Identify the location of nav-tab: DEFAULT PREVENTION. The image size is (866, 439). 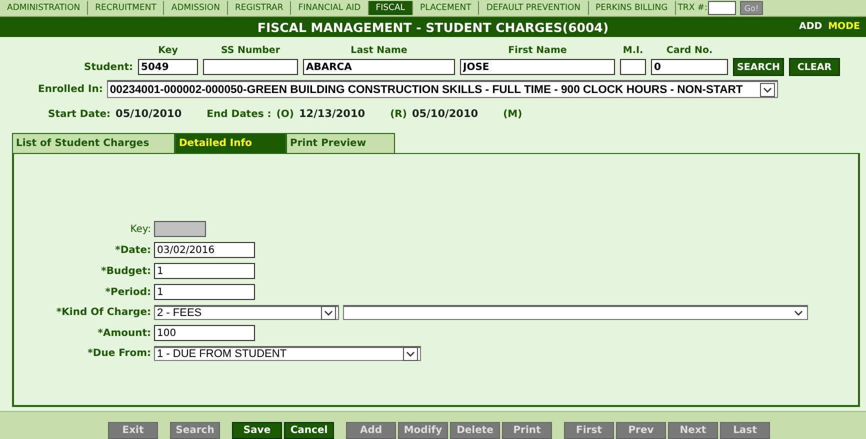
(534, 8).